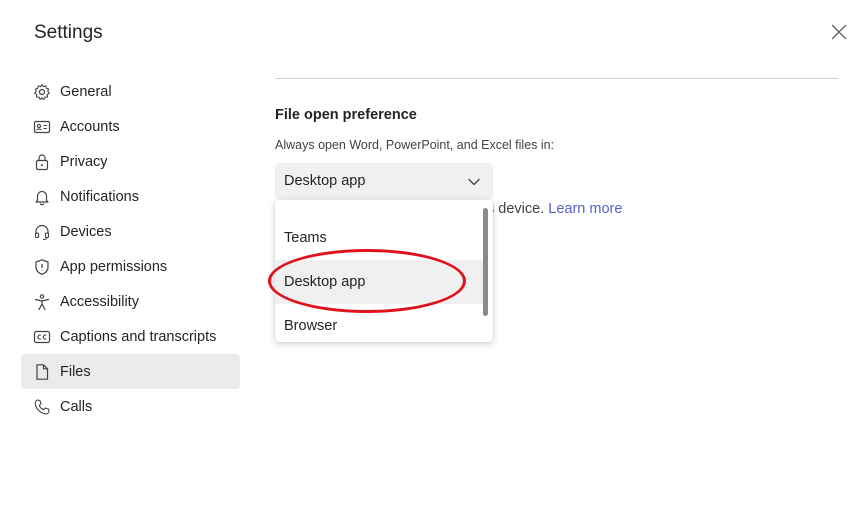 This screenshot has height=520, width=865. I want to click on close-icon, so click(839, 32).